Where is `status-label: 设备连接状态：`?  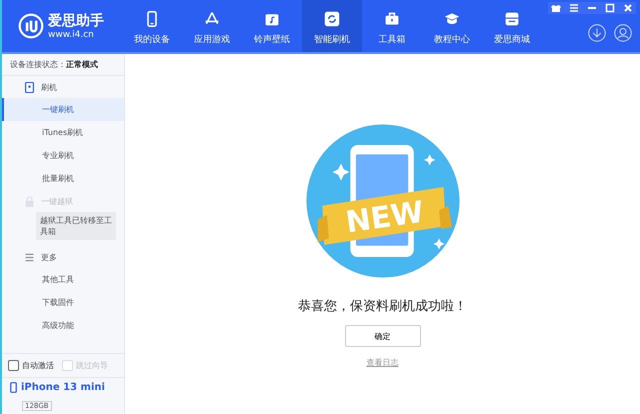 status-label: 设备连接状态： is located at coordinates (38, 64).